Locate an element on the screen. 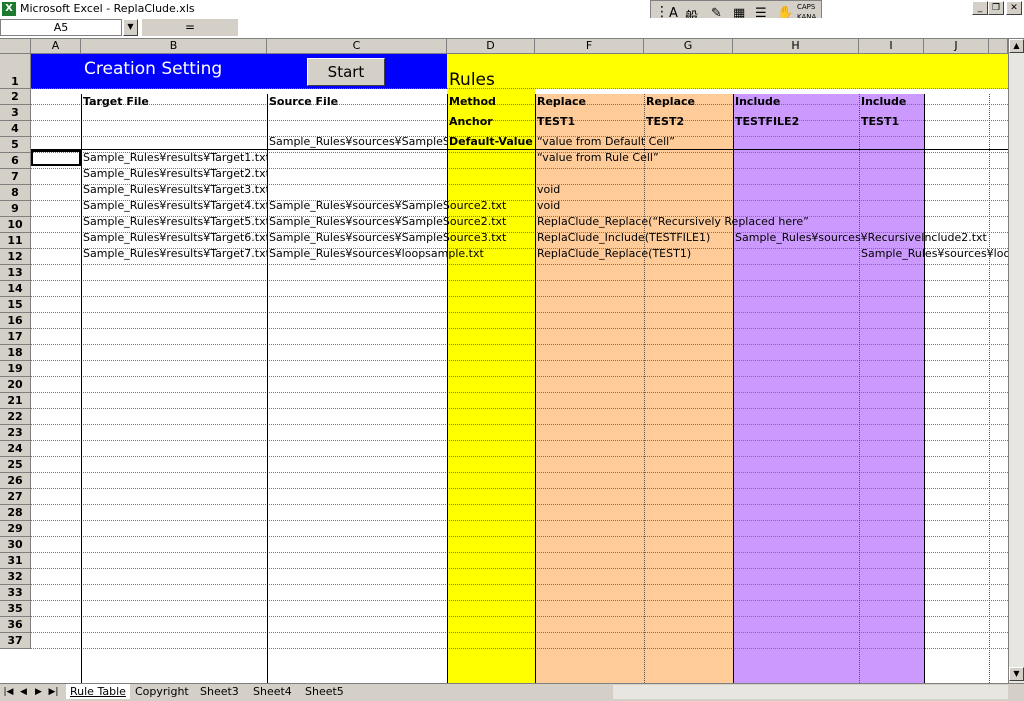  row-header: 2 is located at coordinates (15, 97).